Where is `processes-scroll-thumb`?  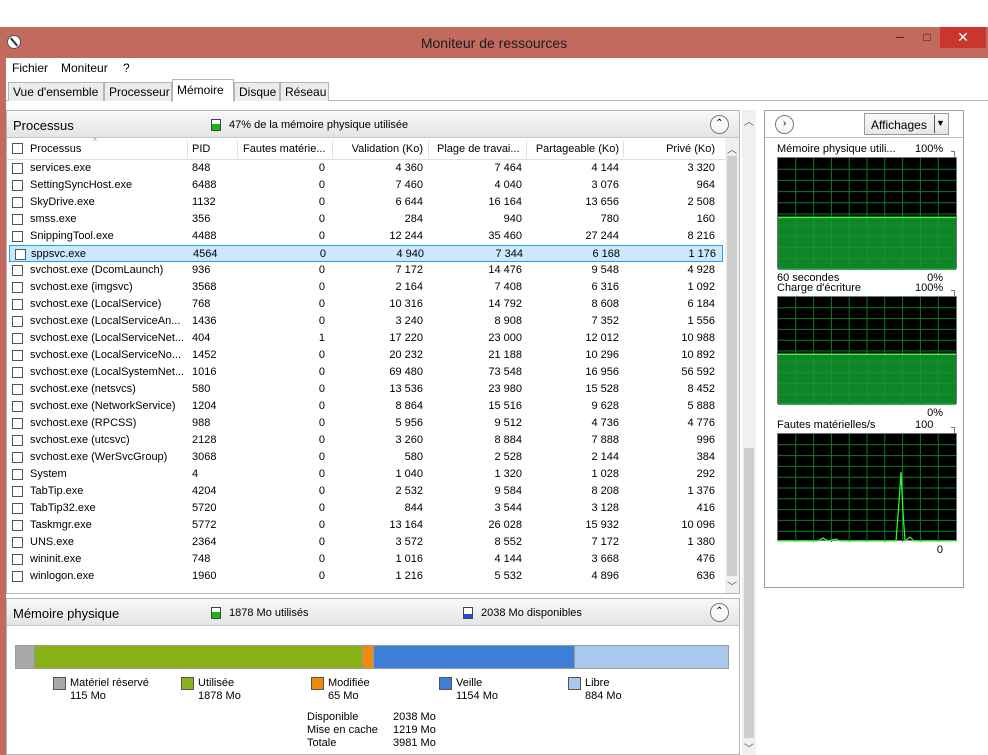 processes-scroll-thumb is located at coordinates (732, 366).